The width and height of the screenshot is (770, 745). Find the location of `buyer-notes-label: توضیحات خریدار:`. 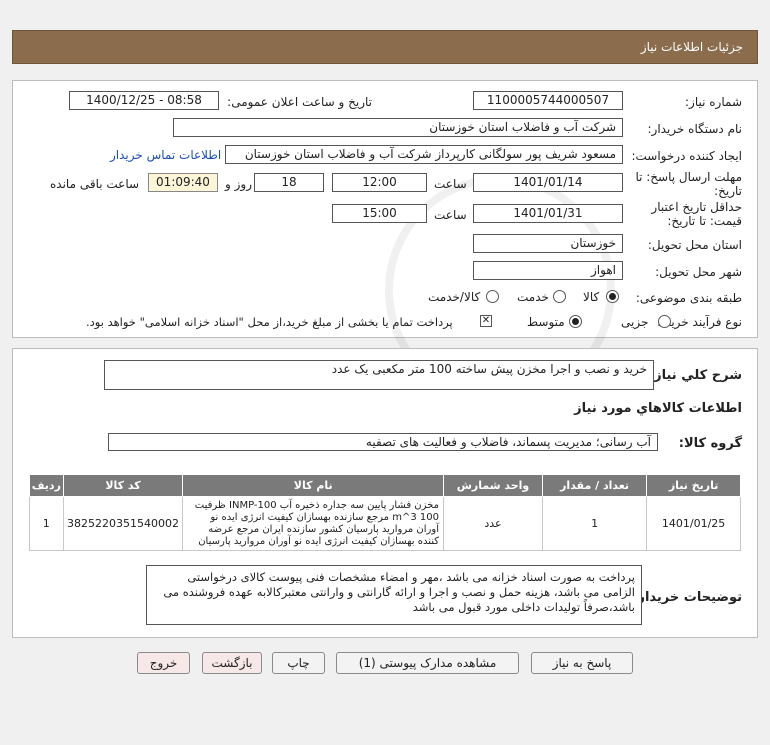

buyer-notes-label: توضیحات خریدار: is located at coordinates (687, 597).